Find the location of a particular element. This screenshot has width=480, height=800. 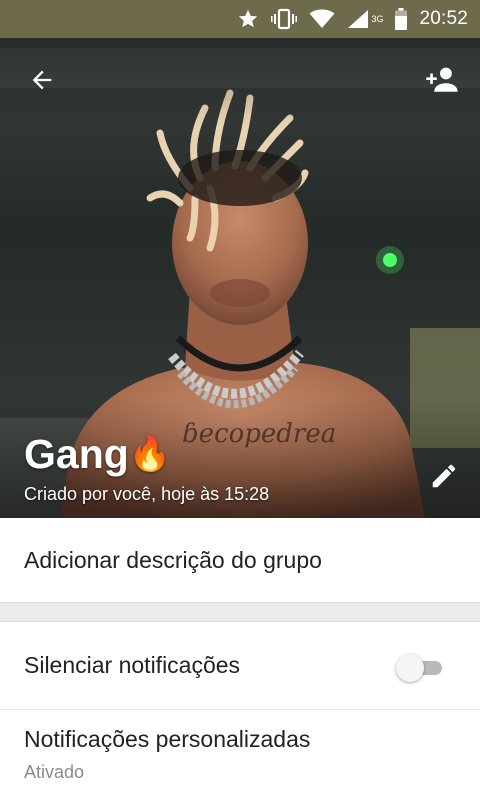

arrow-back-icon is located at coordinates (42, 80).